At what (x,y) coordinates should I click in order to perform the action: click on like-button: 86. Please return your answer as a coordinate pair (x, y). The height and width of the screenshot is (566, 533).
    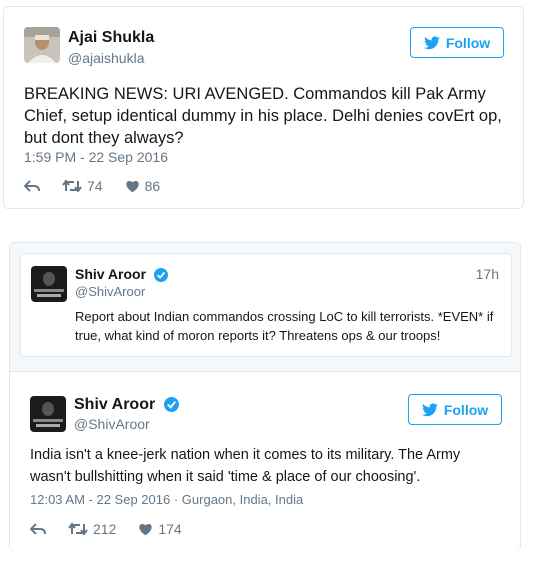
    Looking at the image, I should click on (143, 186).